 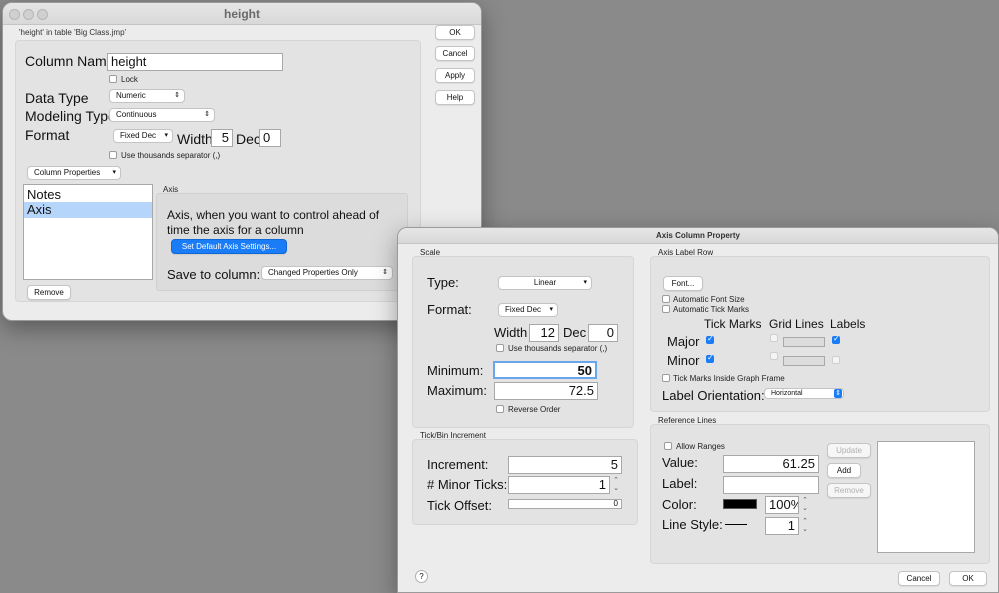 I want to click on scale-width-label: Width, so click(x=511, y=332).